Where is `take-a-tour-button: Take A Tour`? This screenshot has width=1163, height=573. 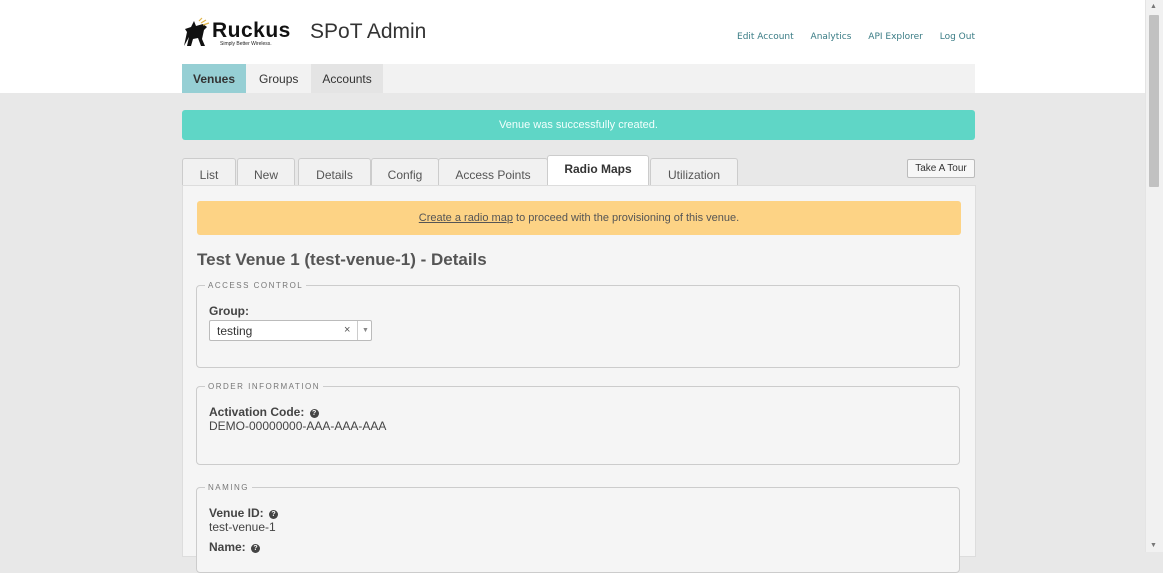
take-a-tour-button: Take A Tour is located at coordinates (941, 168).